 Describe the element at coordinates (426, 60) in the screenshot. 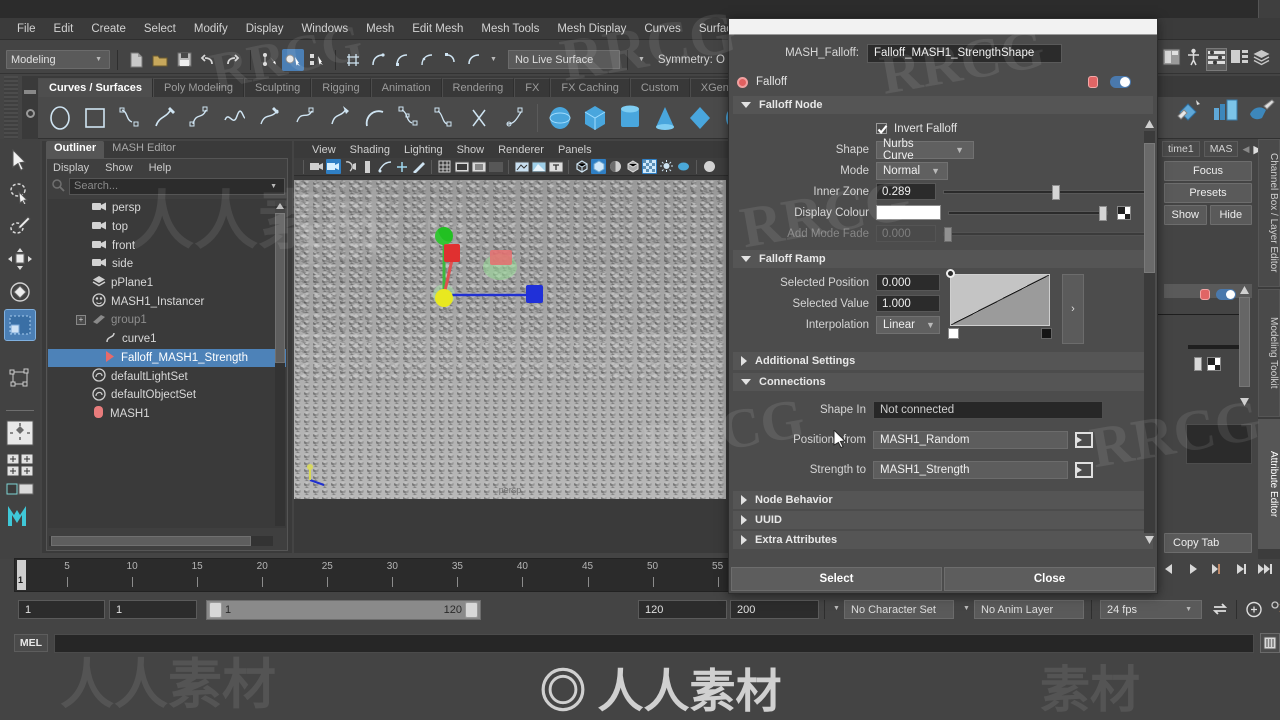

I see `snap-to-projected-center-icon` at that location.